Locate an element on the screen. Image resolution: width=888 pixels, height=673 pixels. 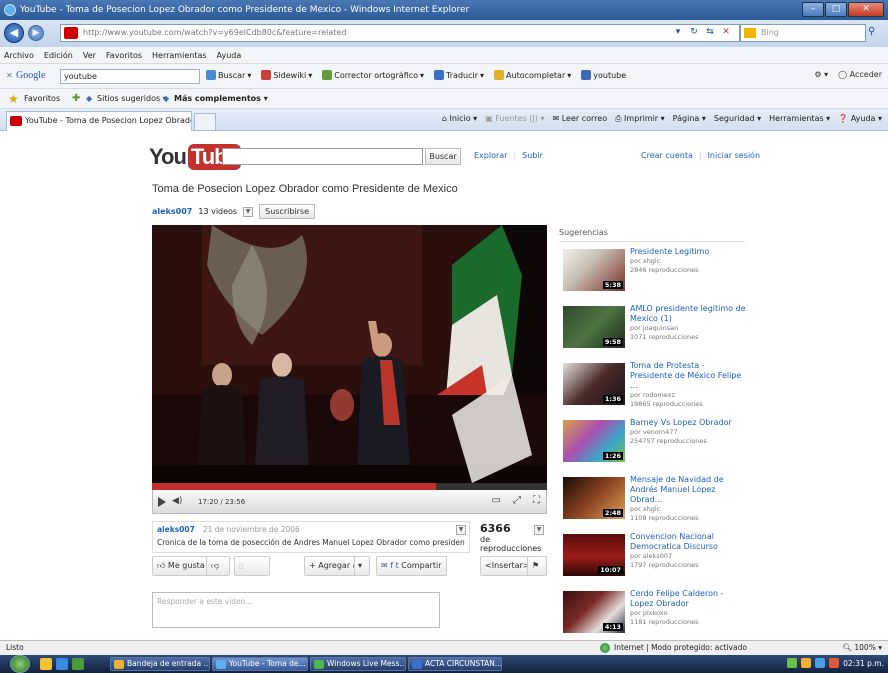
safety-menu: Seguridad ▾ is located at coordinates (737, 119).